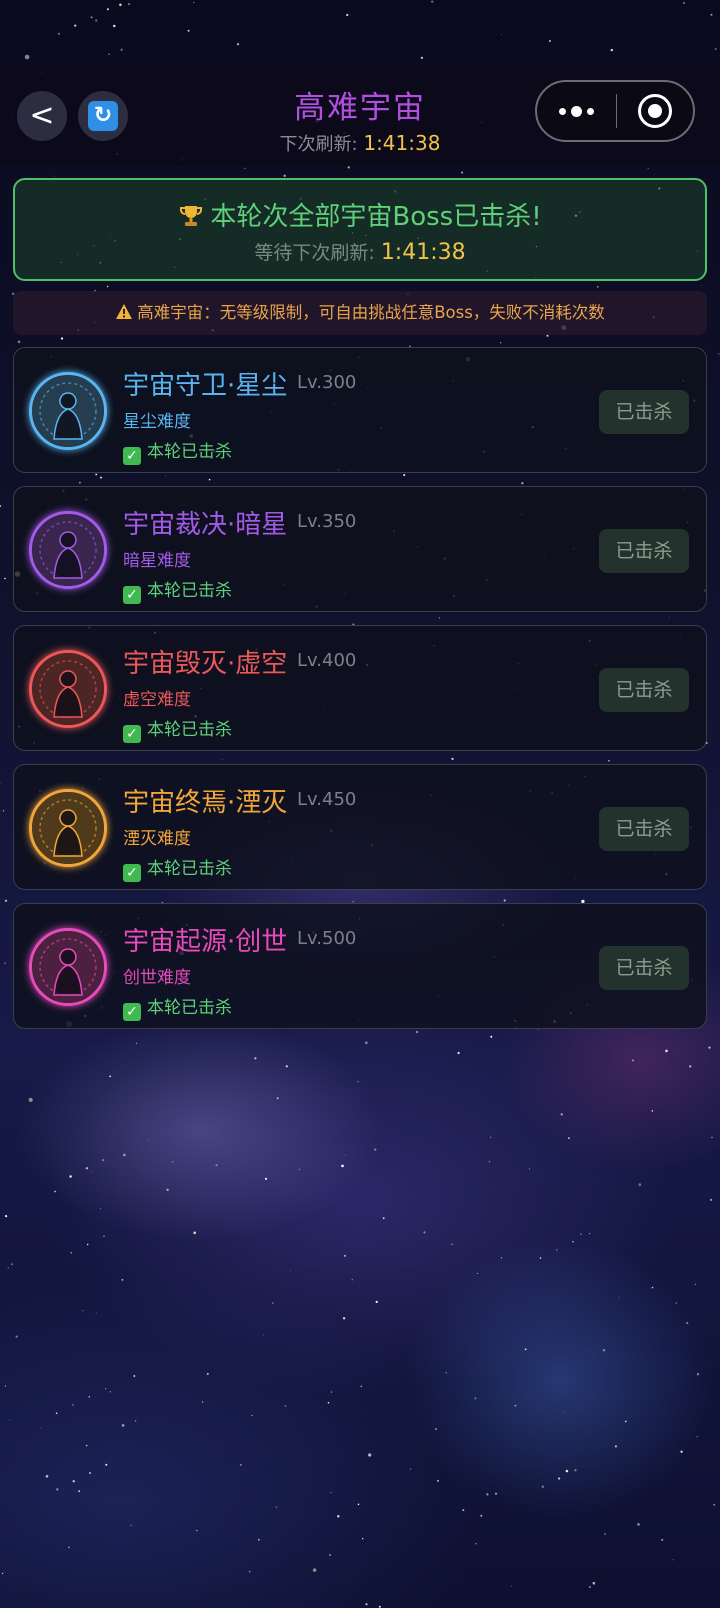 This screenshot has height=1608, width=720. I want to click on rule-notice: 高难宇宙：无等级限制，可自由挑战任意Boss，失败不消耗次数, so click(360, 313).